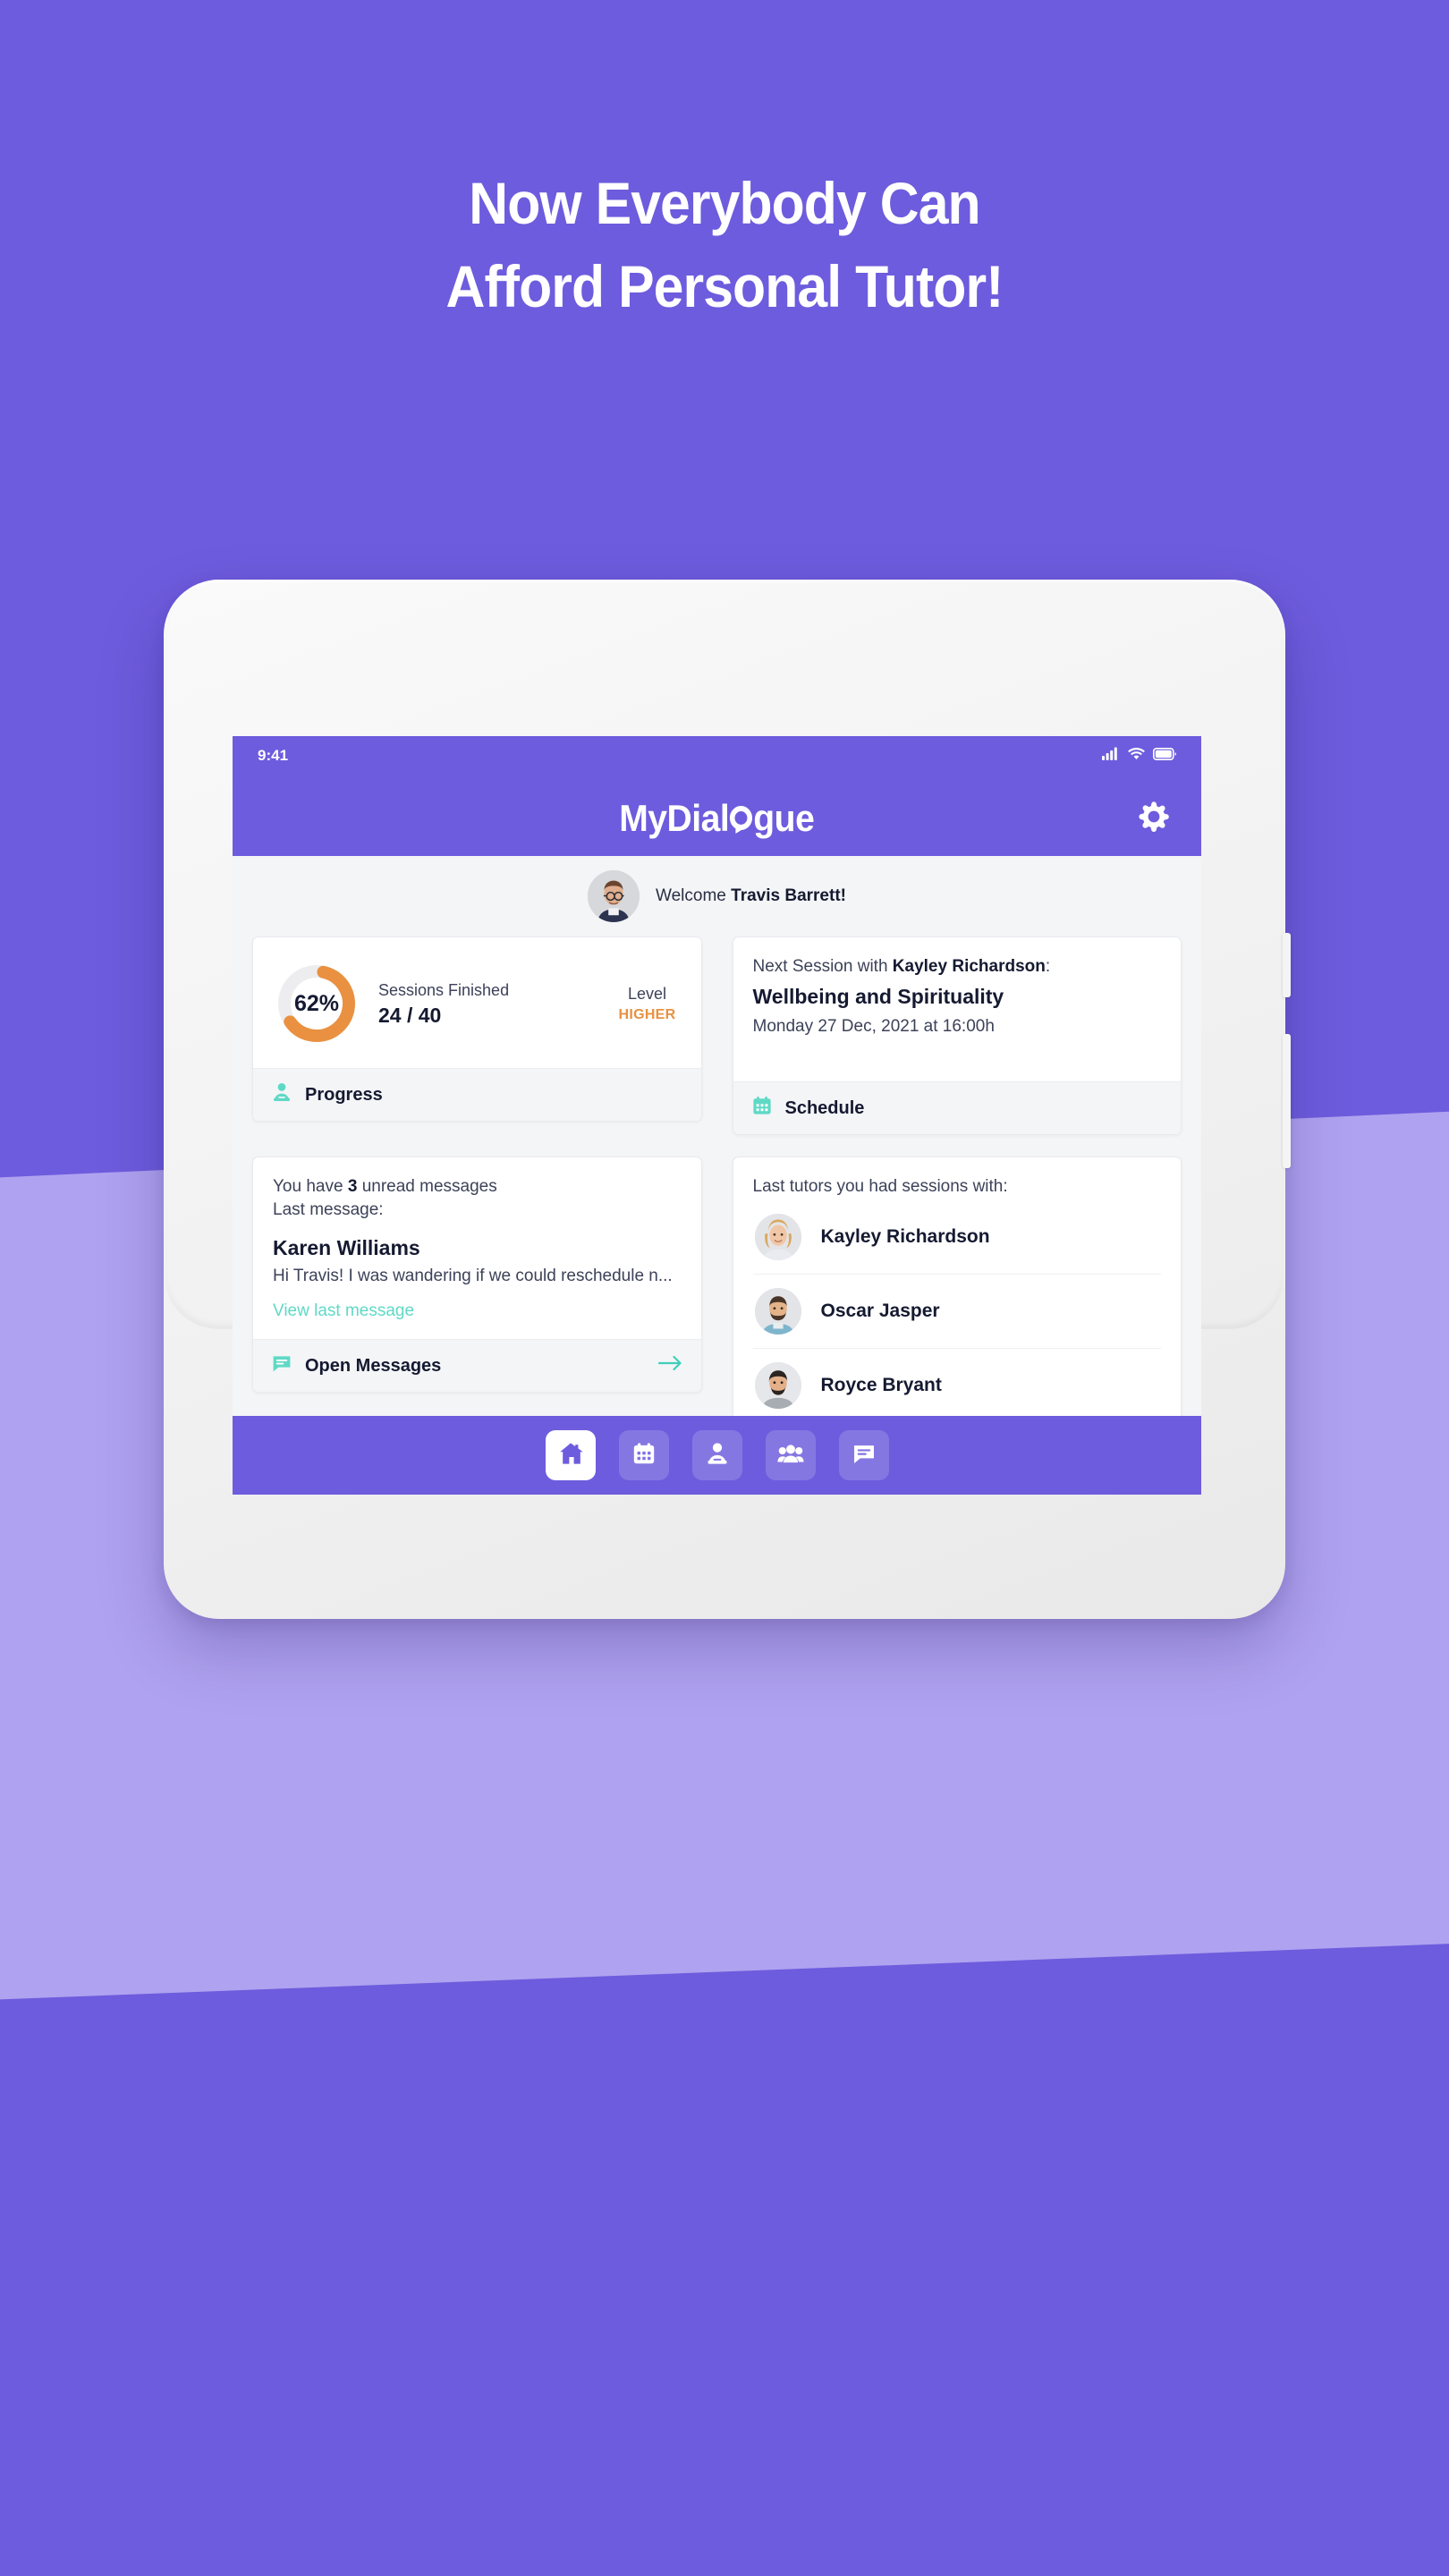 This screenshot has height=2576, width=1449. I want to click on gear-icon, so click(1154, 819).